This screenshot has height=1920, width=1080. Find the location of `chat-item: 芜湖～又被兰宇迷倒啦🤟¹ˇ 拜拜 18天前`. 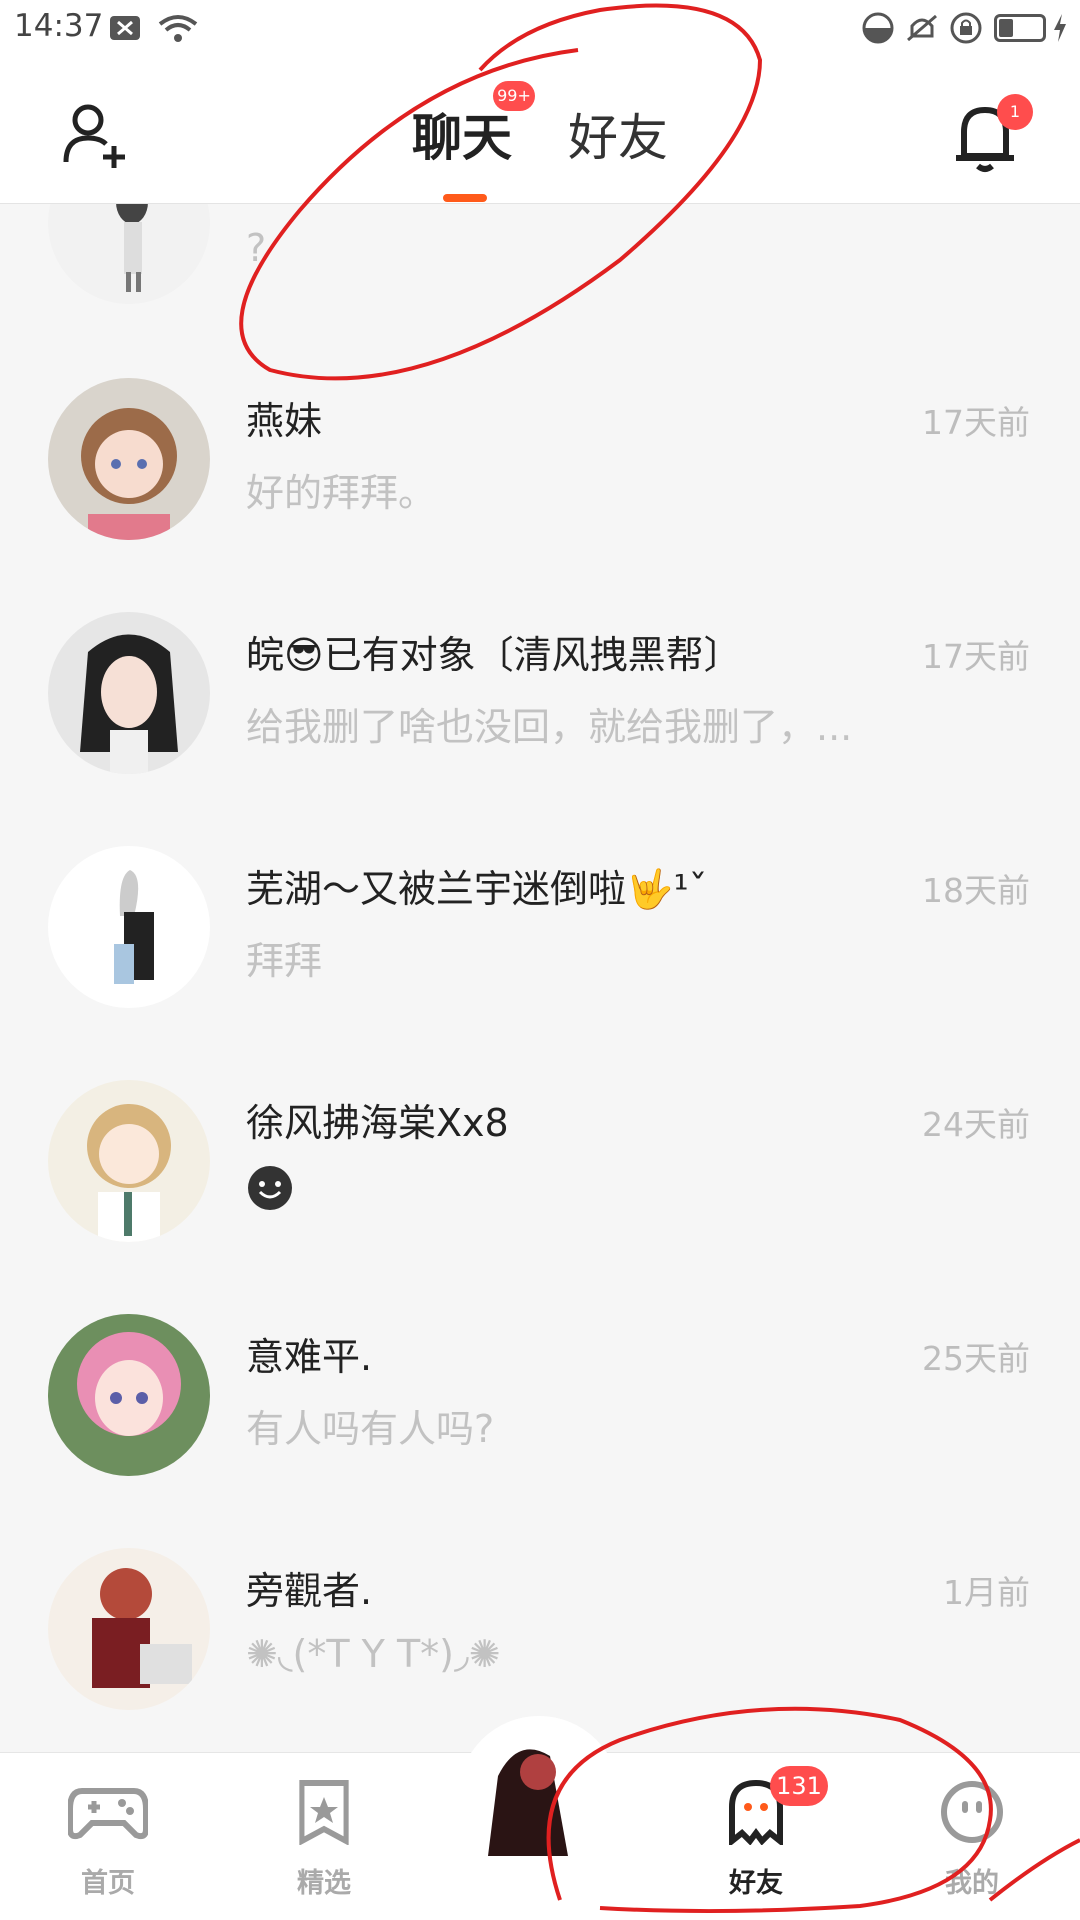

chat-item: 芜湖～又被兰宇迷倒啦🤟¹ˇ 拜拜 18天前 is located at coordinates (540, 963).